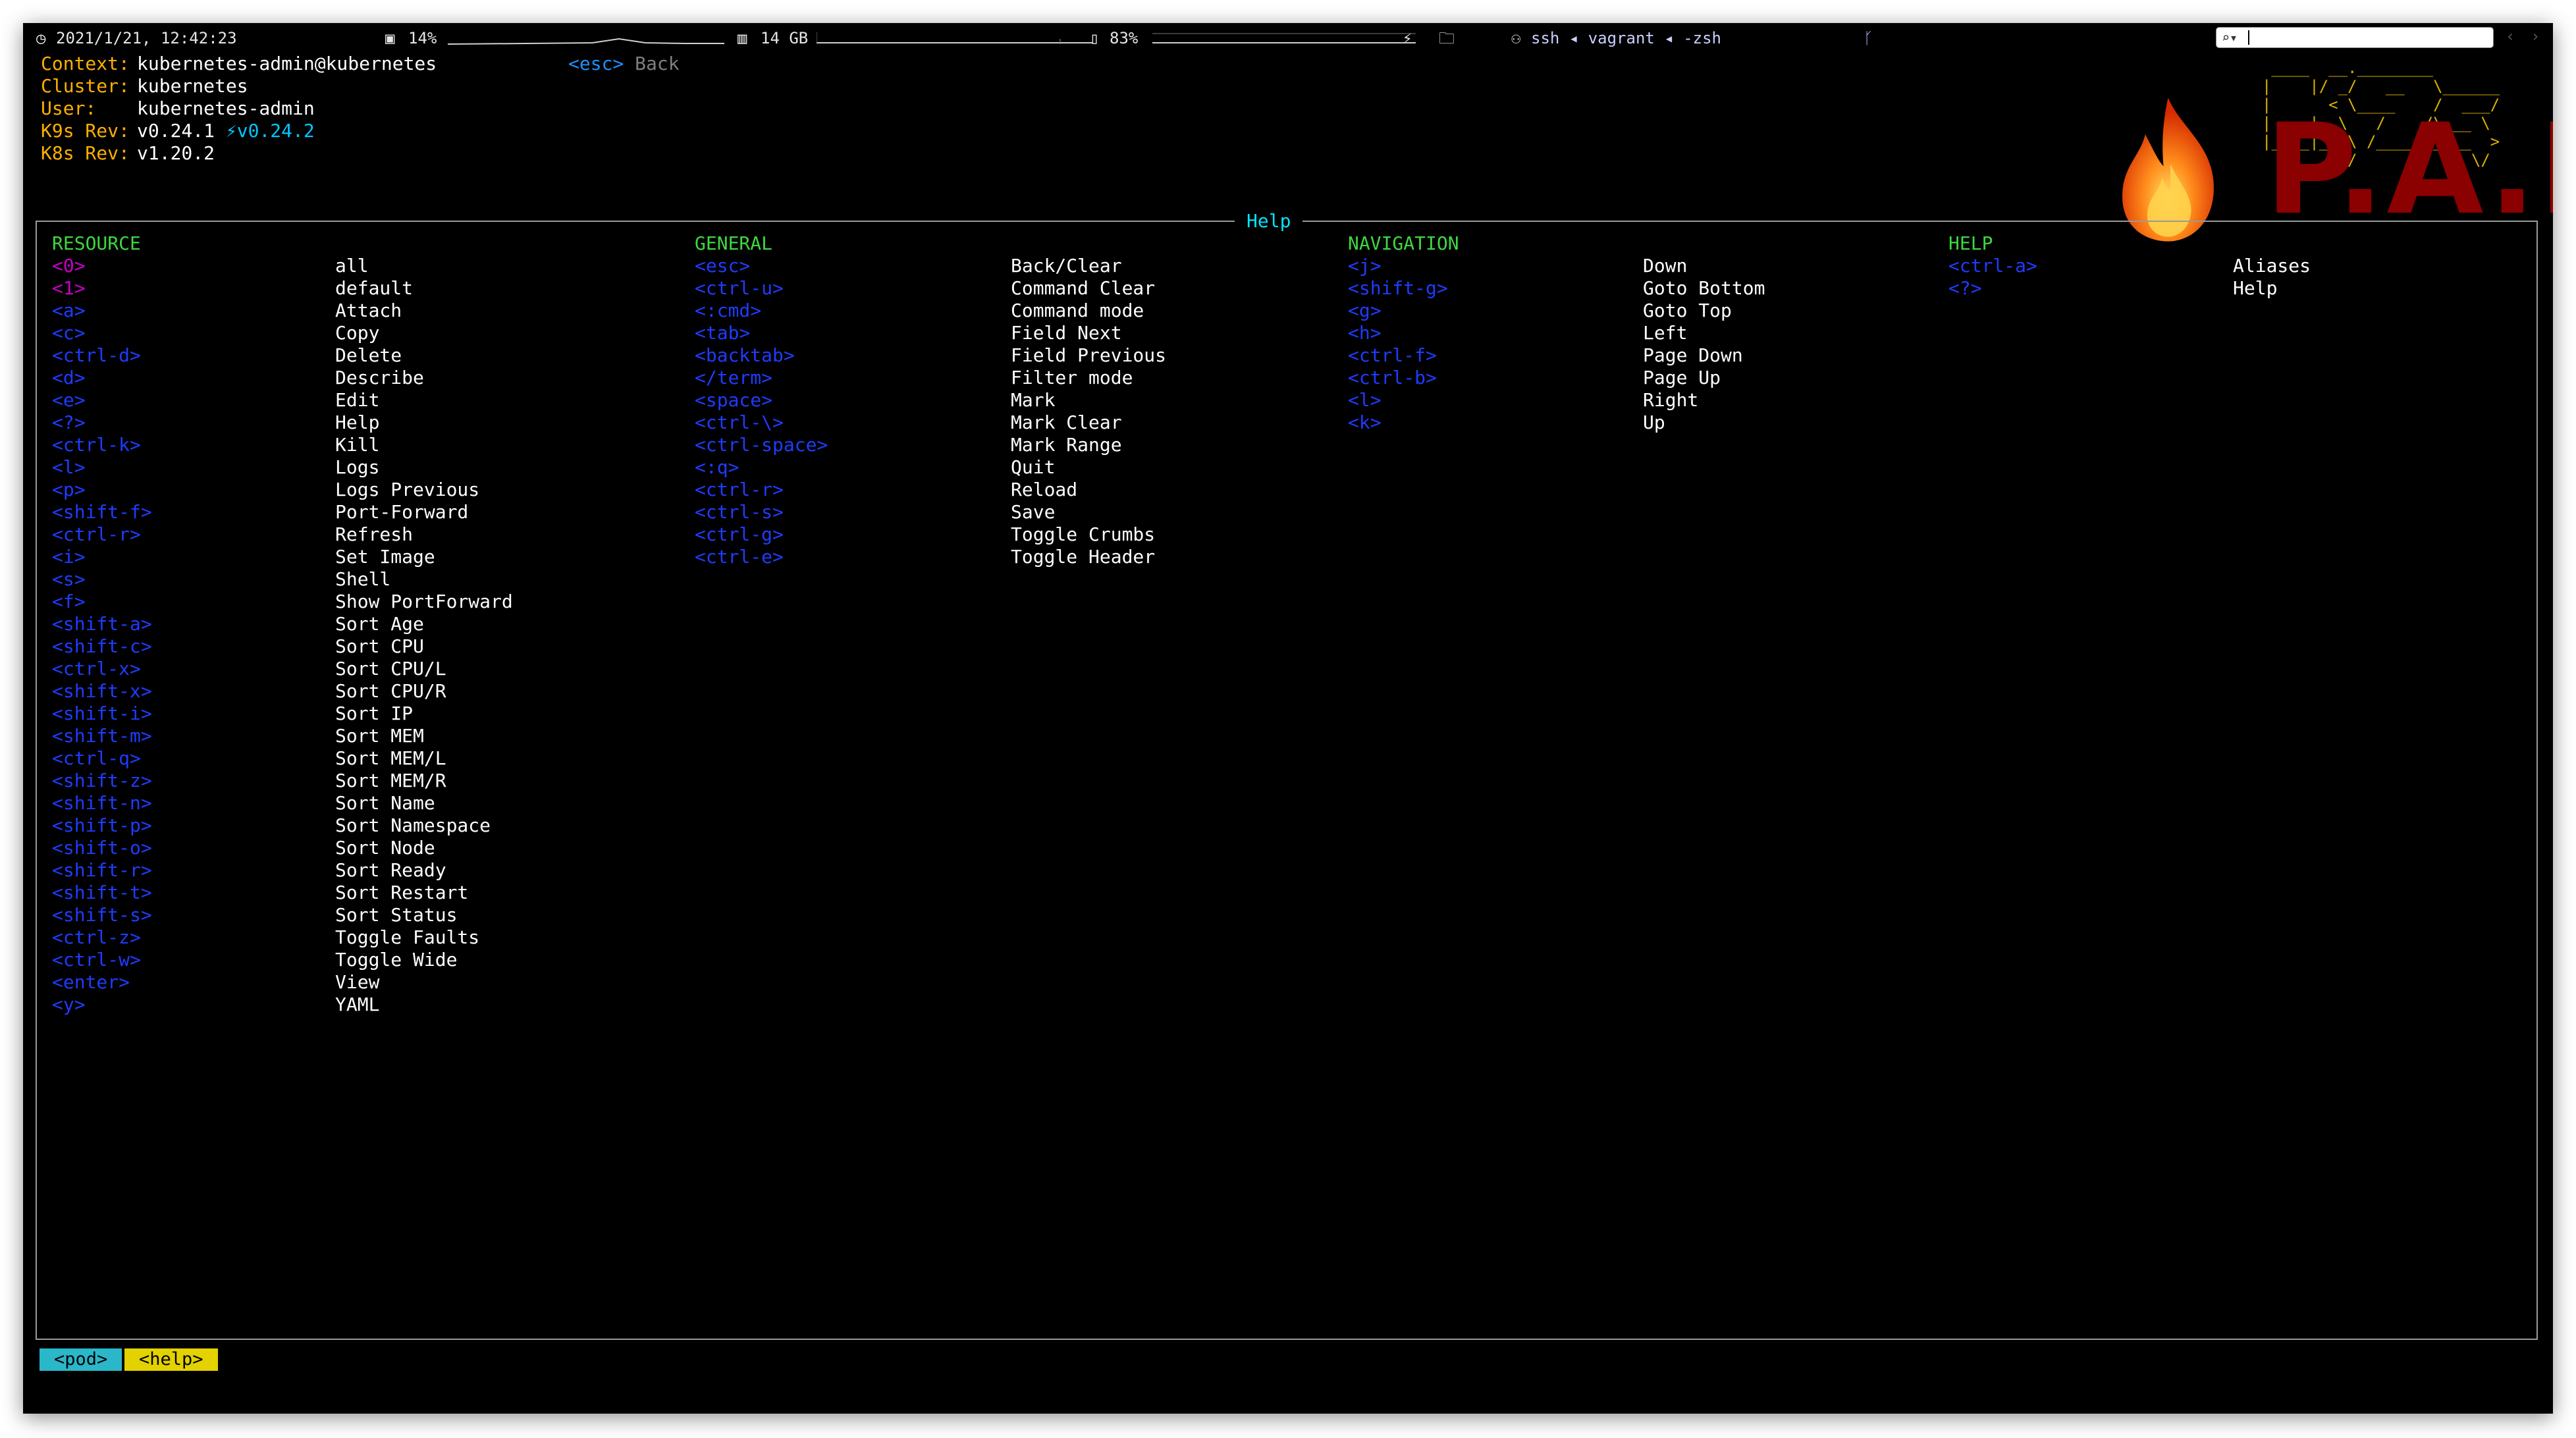  I want to click on shortcut-description: Refresh, so click(374, 534).